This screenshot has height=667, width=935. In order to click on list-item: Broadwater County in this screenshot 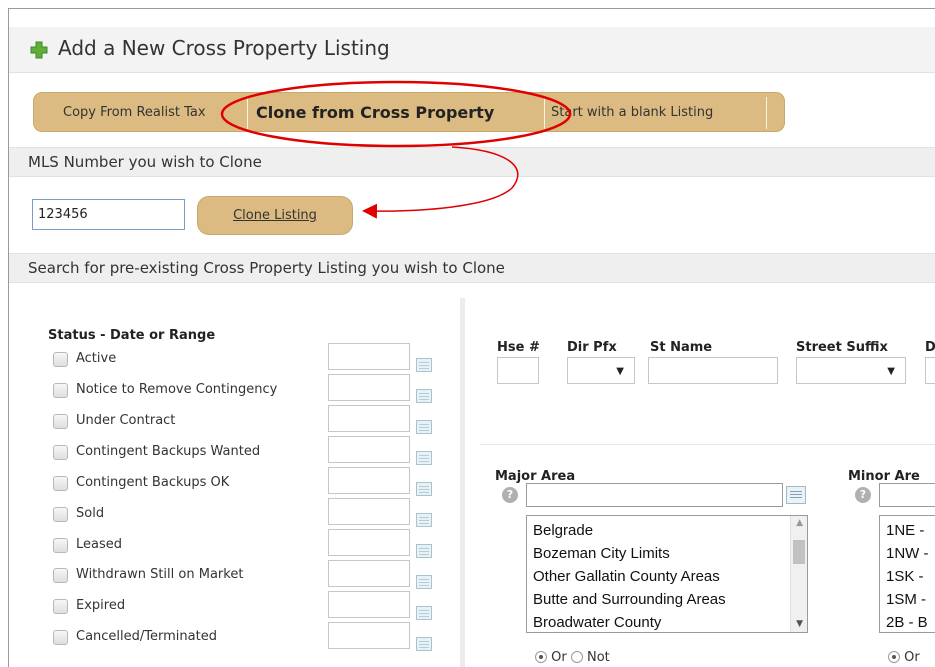, I will do `click(597, 622)`.